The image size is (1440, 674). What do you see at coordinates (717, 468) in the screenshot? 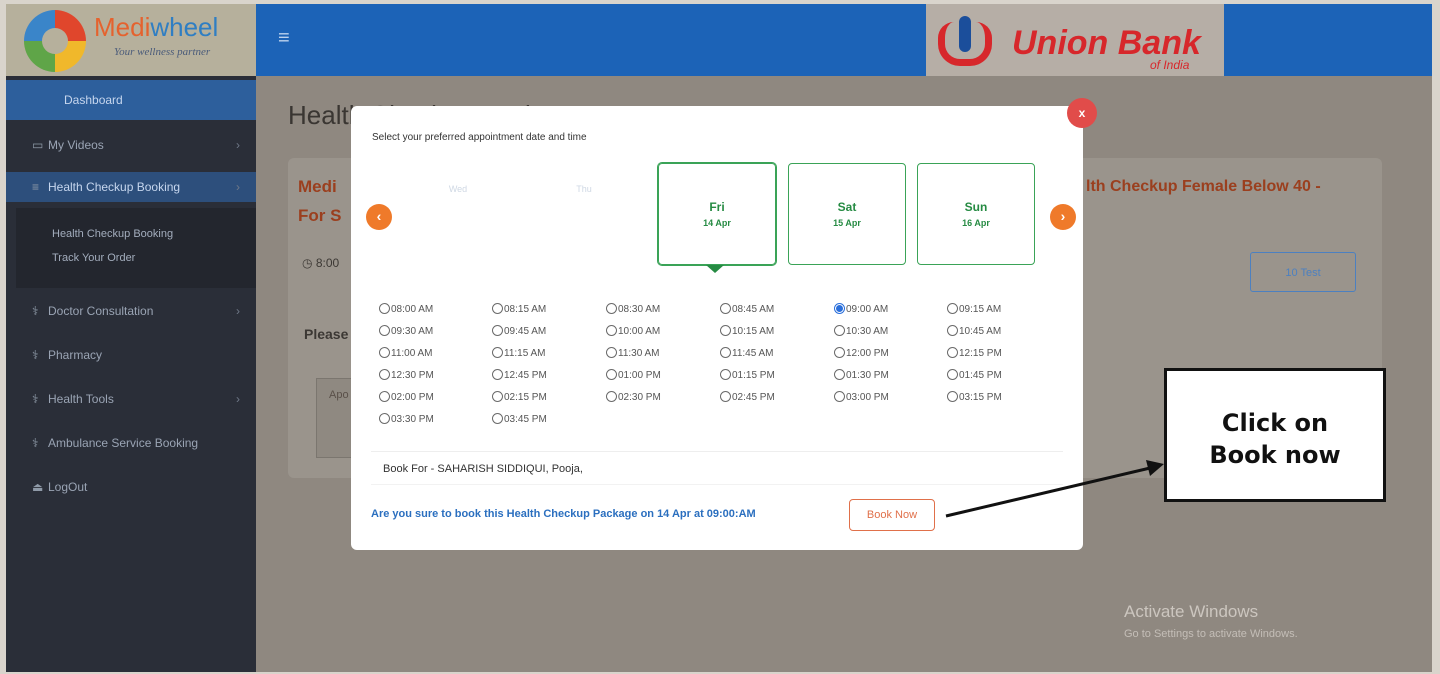
I see `book-for-field: Book For - SAHARISH SIDDIQUI, Pooja,` at bounding box center [717, 468].